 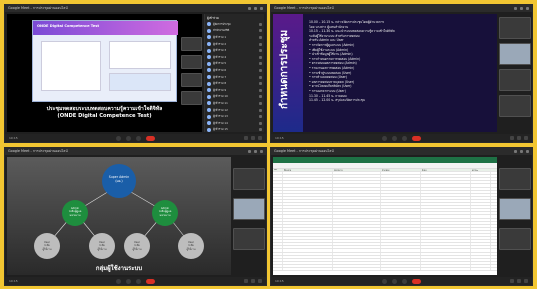 What do you see at coordinates (234, 44) in the screenshot?
I see `participant-row: ผู้เข้าร่วม 2` at bounding box center [234, 44].